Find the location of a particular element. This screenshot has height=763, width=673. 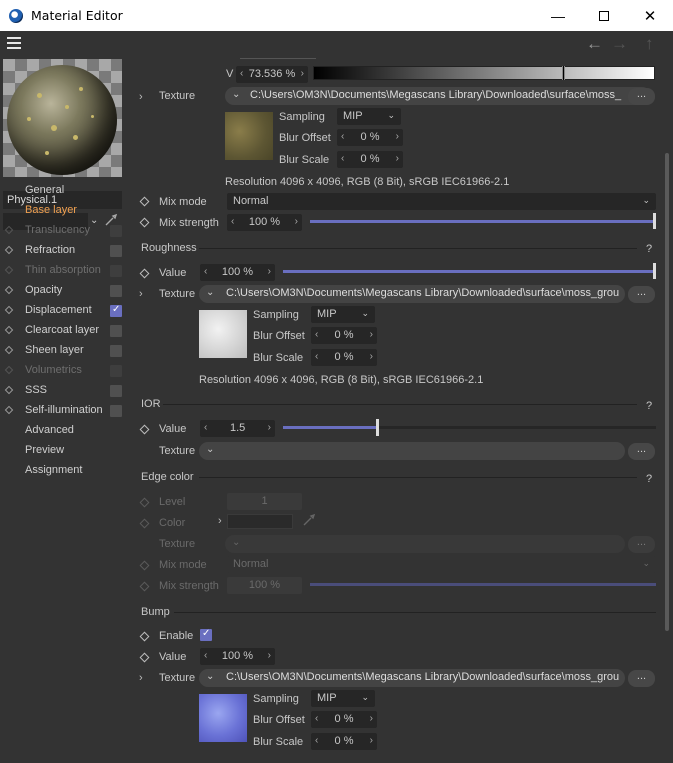

sidebar-item-sss: SSS is located at coordinates (36, 390).